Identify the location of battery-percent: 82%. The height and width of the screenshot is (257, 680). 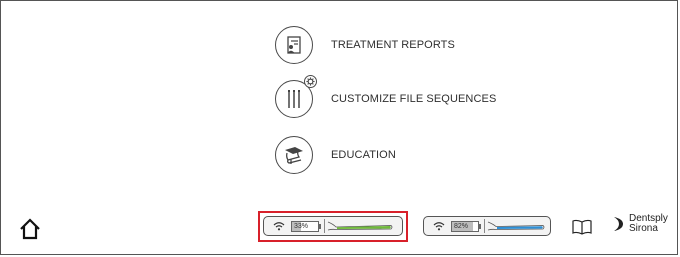
(461, 226).